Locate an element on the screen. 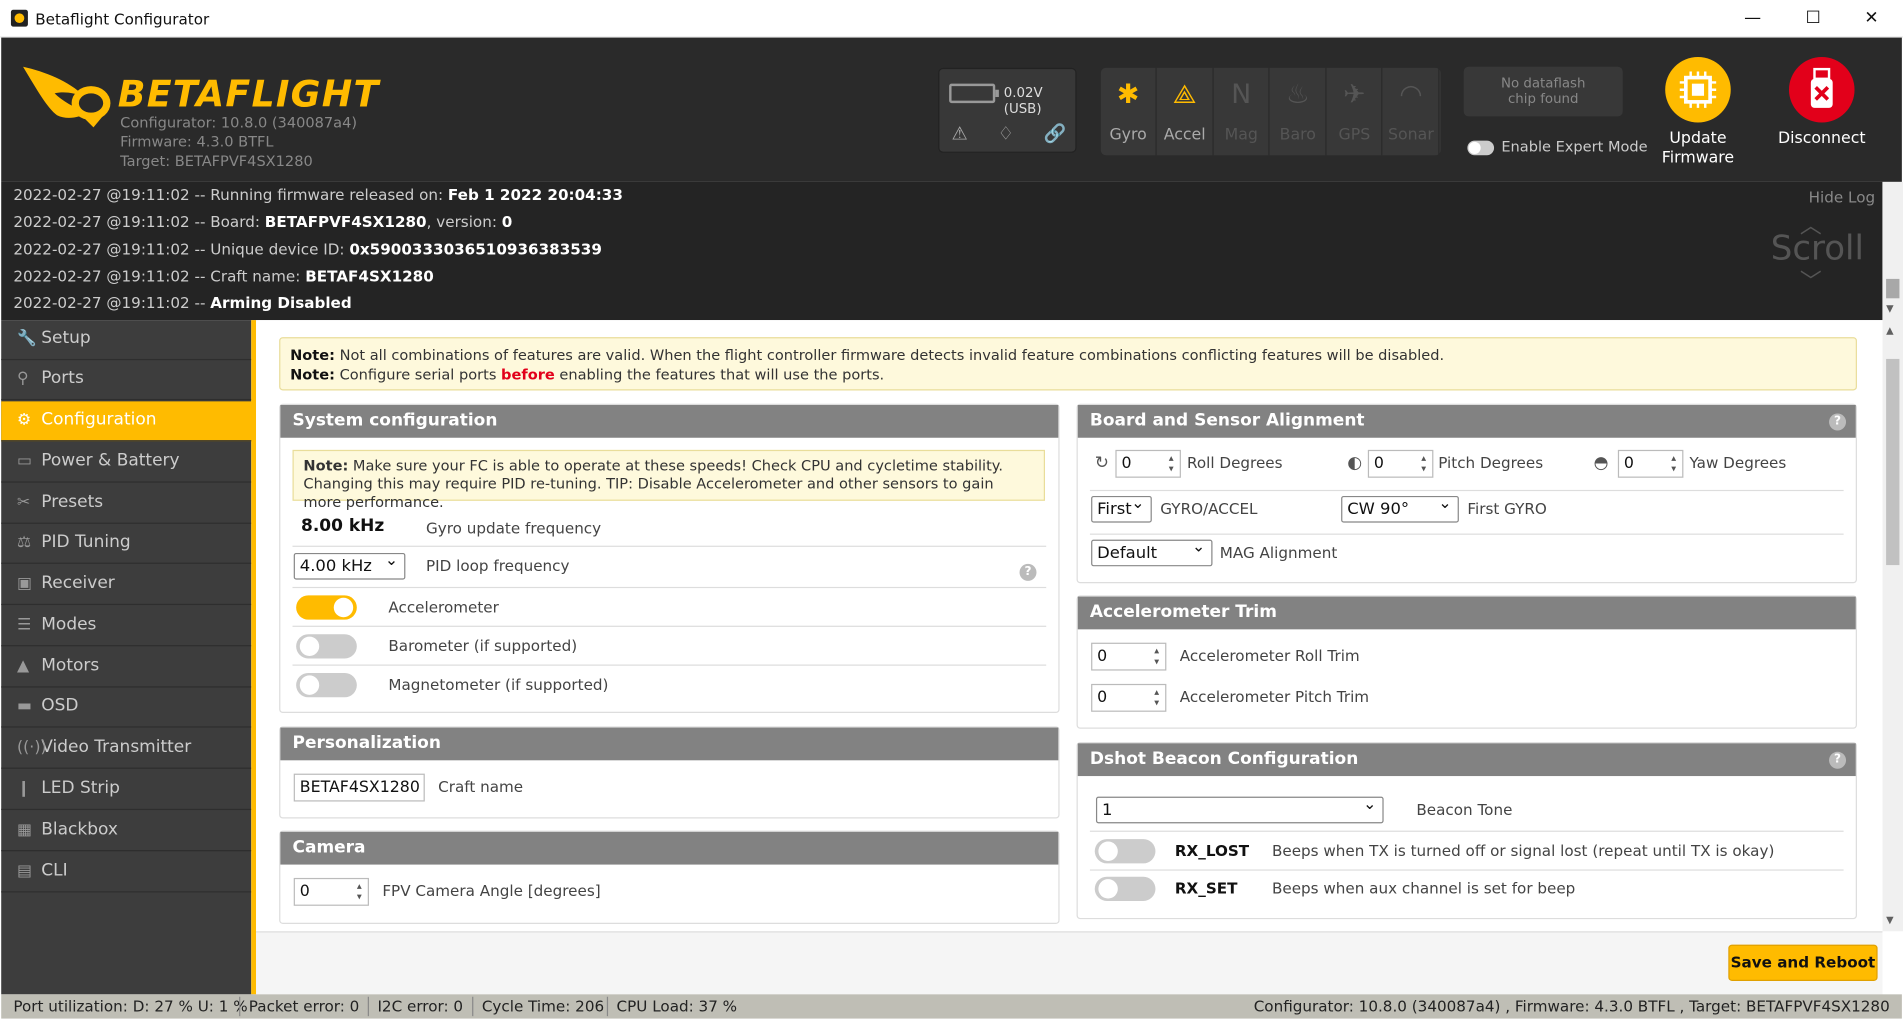 Image resolution: width=1903 pixels, height=1021 pixels. sidebar-item-ports: ⚲ Ports is located at coordinates (126, 380).